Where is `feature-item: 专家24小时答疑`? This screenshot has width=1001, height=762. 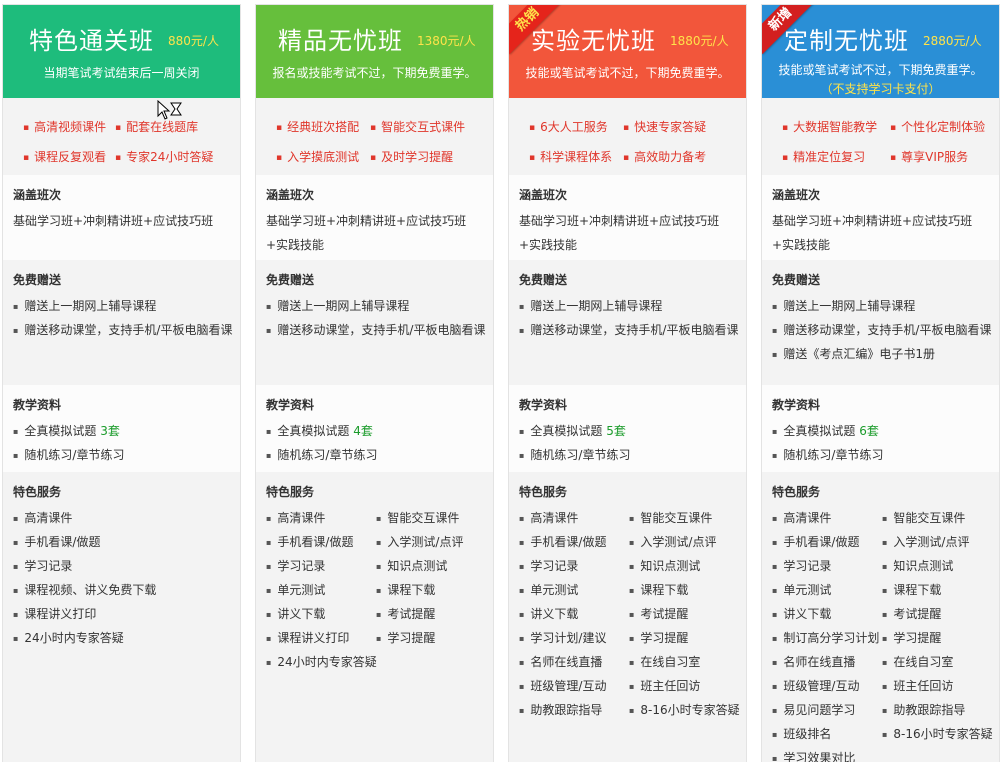 feature-item: 专家24小时答疑 is located at coordinates (164, 156).